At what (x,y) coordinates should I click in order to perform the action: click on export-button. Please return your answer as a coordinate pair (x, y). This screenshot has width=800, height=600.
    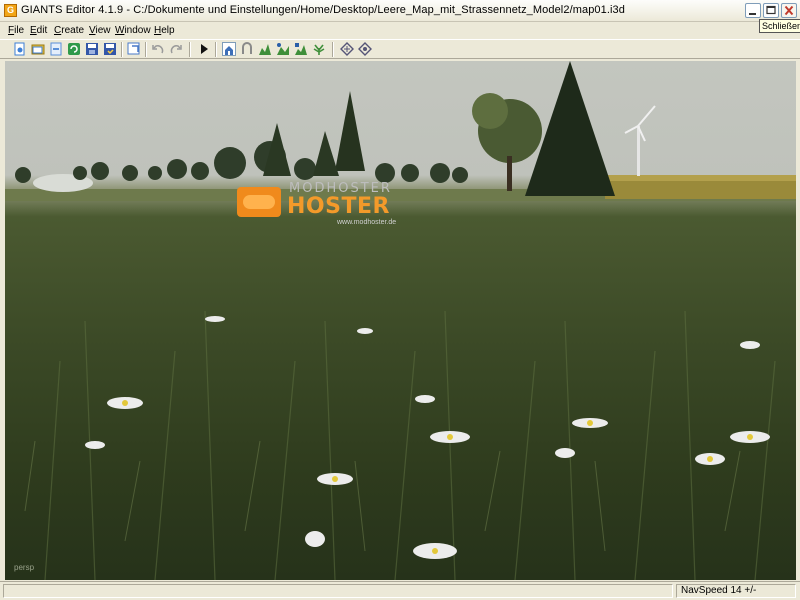
    Looking at the image, I should click on (134, 49).